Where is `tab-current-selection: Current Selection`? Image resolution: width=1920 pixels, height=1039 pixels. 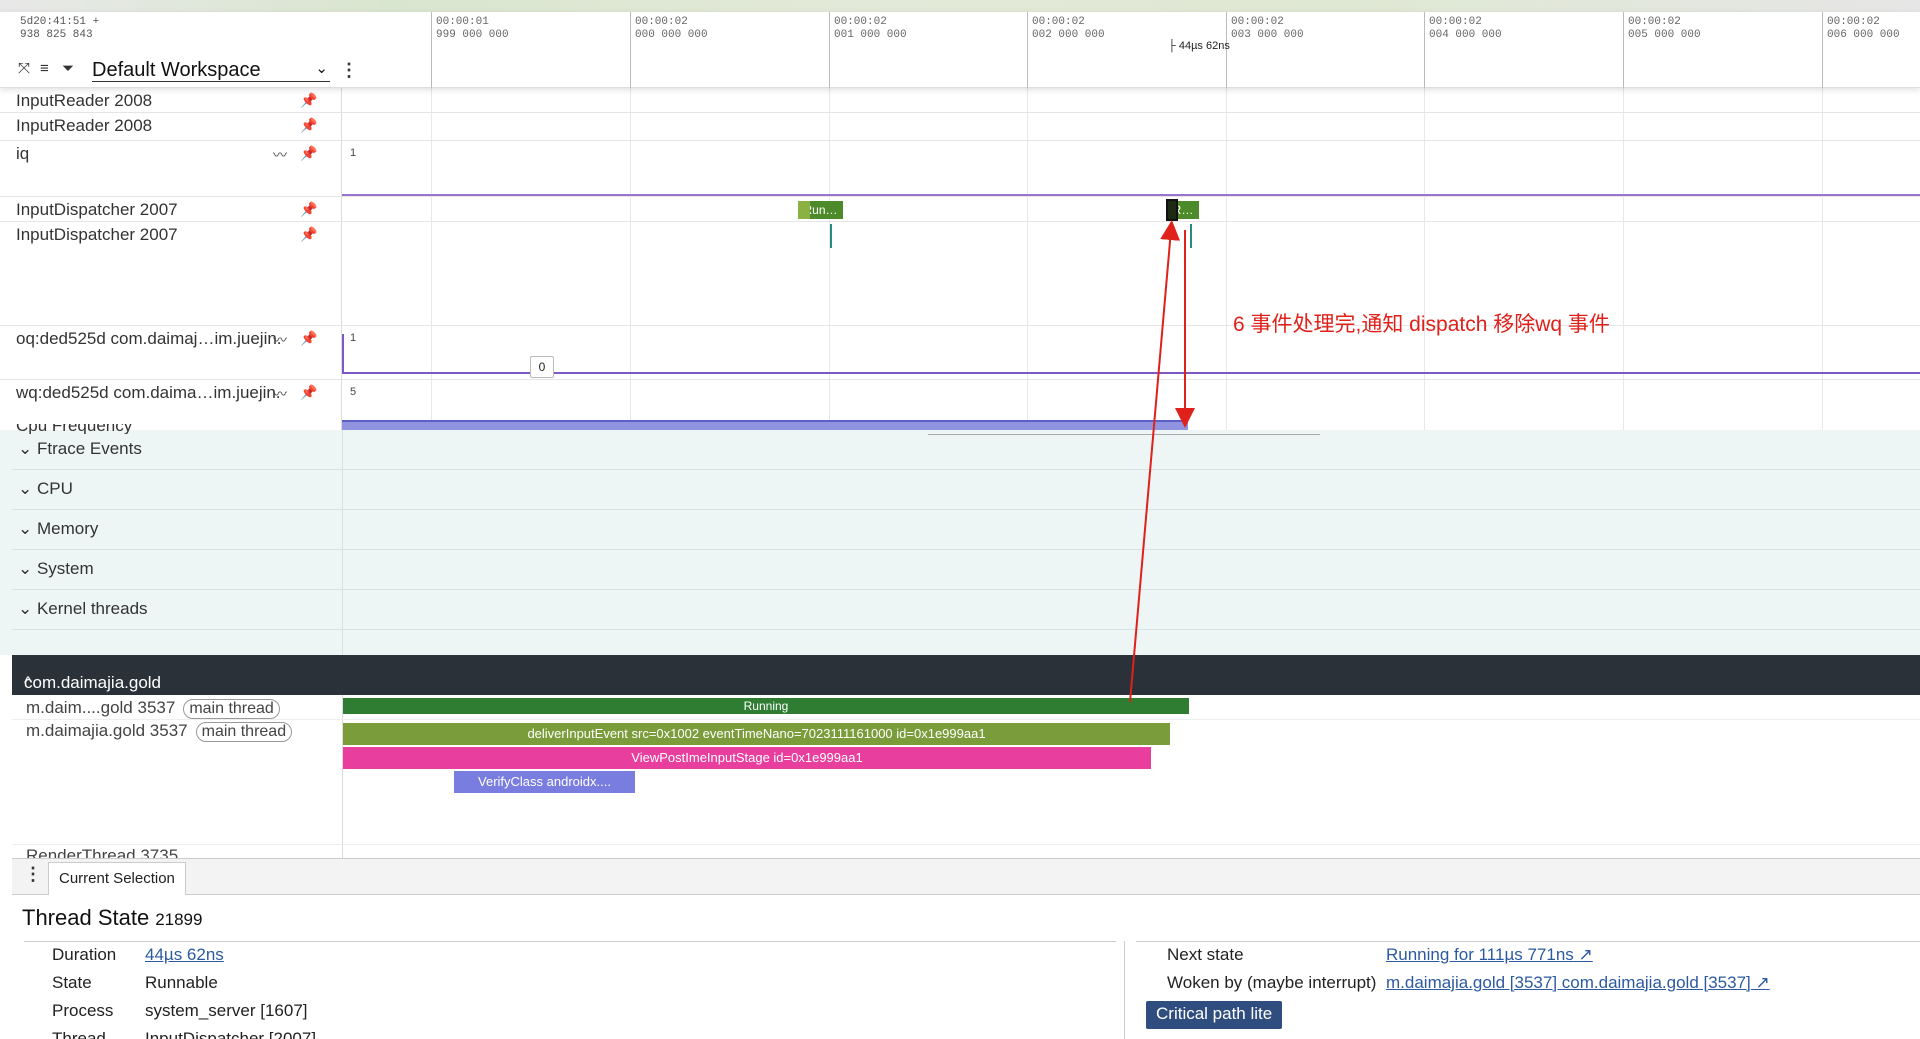
tab-current-selection: Current Selection is located at coordinates (117, 878).